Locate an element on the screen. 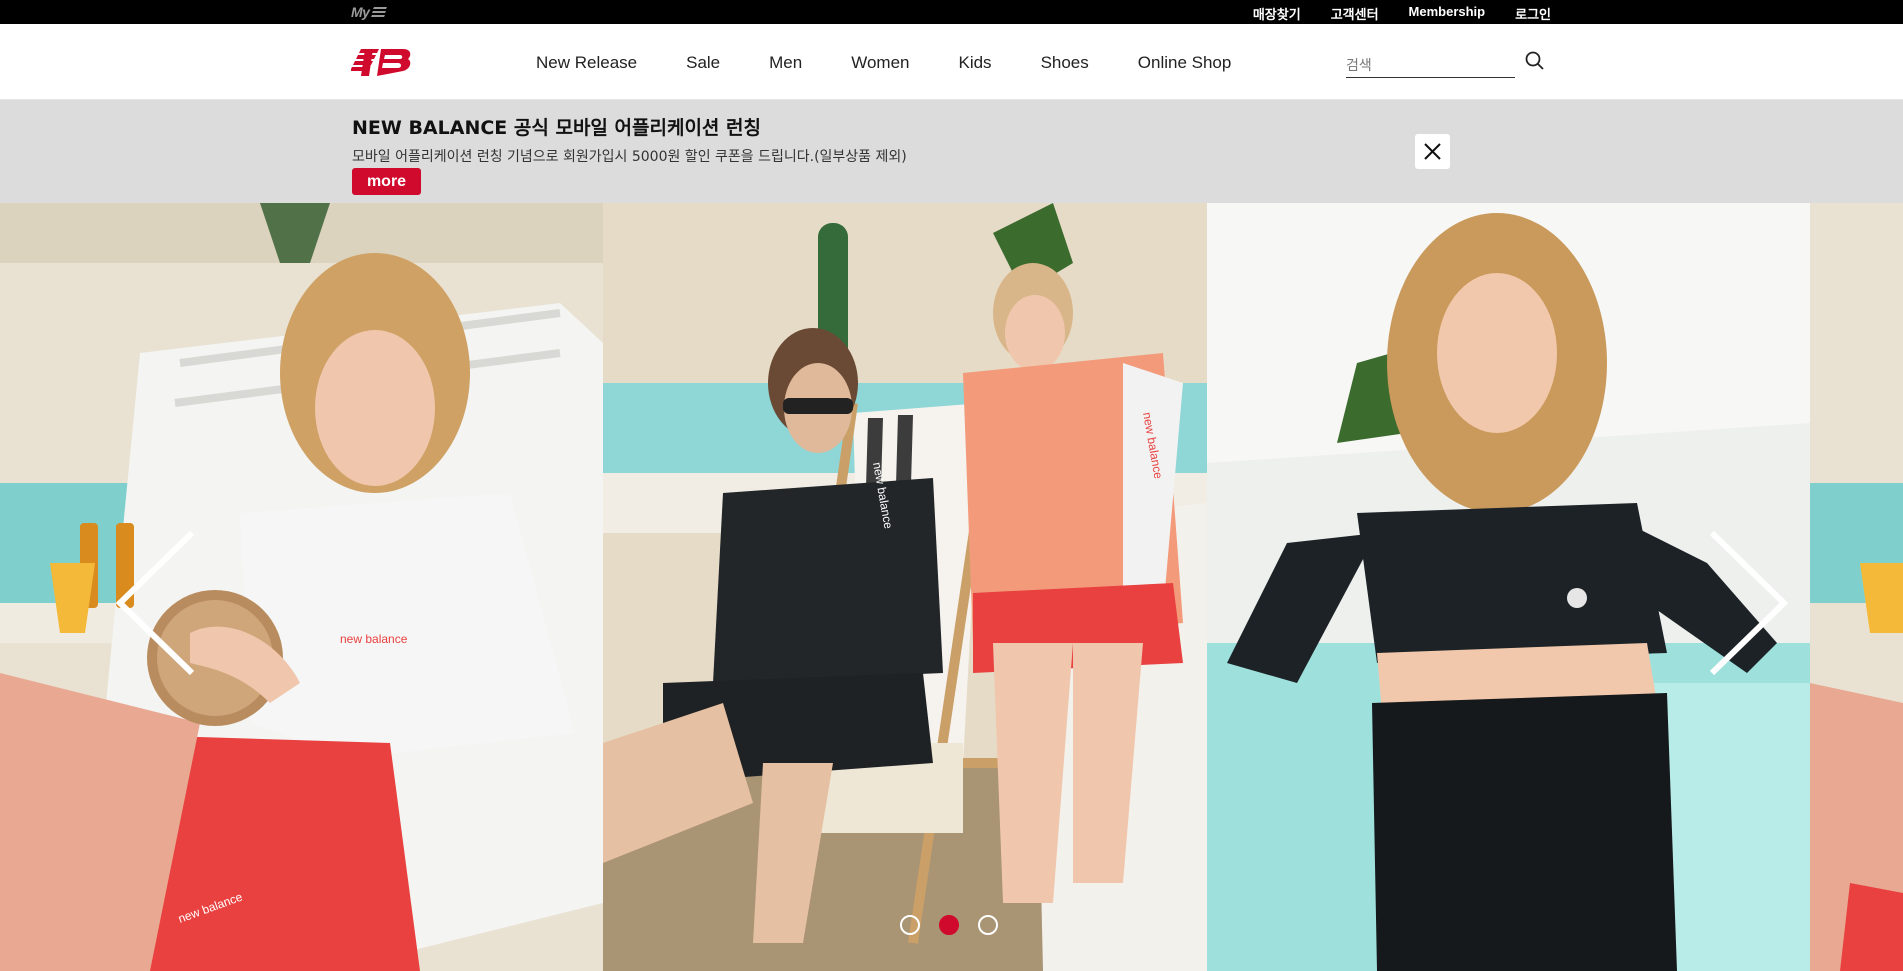 This screenshot has width=1903, height=971. chevron-left-icon is located at coordinates (155, 603).